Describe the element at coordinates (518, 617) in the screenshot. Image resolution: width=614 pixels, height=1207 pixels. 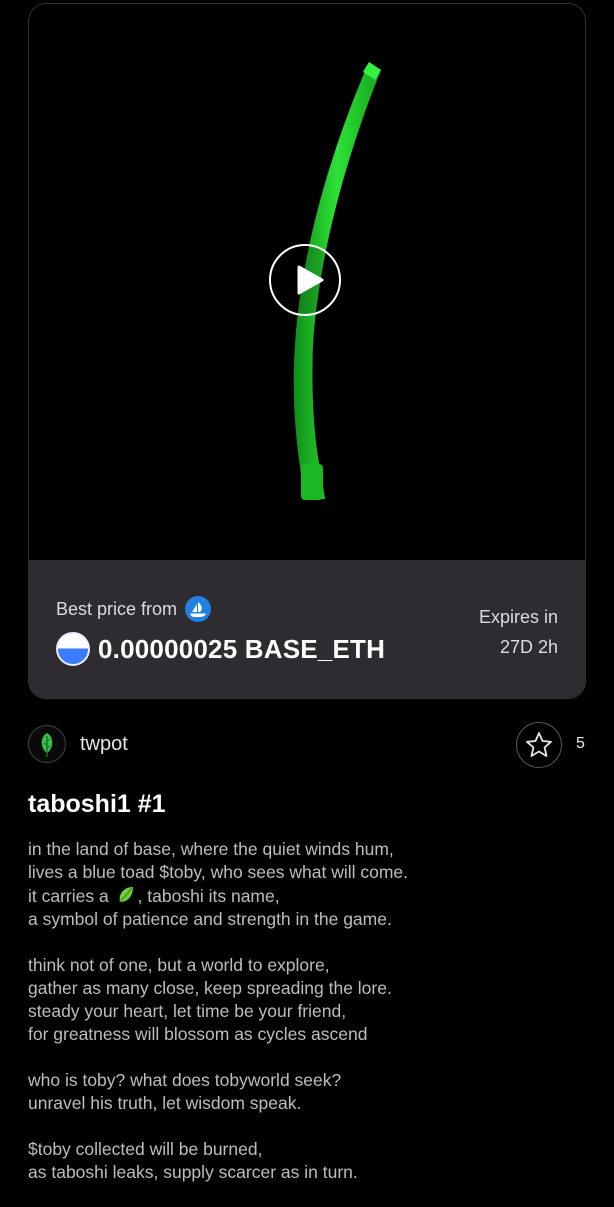
I see `expires-label: Expires in` at that location.